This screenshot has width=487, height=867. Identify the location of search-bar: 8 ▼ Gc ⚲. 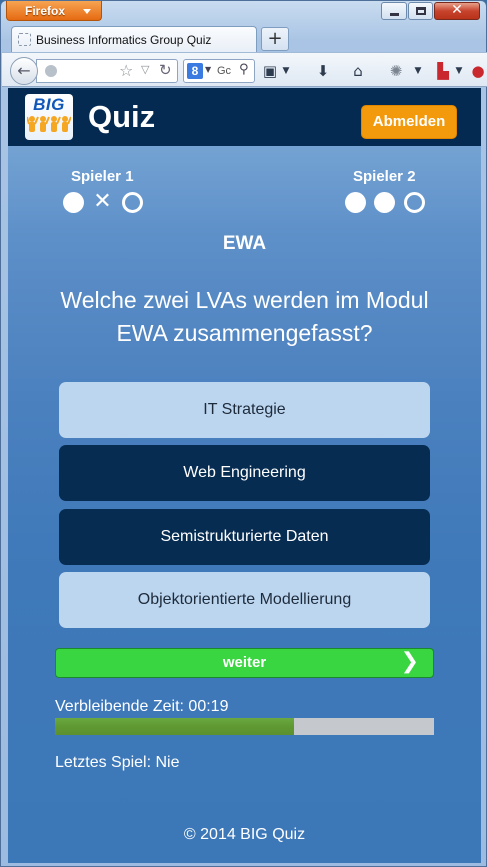
(219, 71).